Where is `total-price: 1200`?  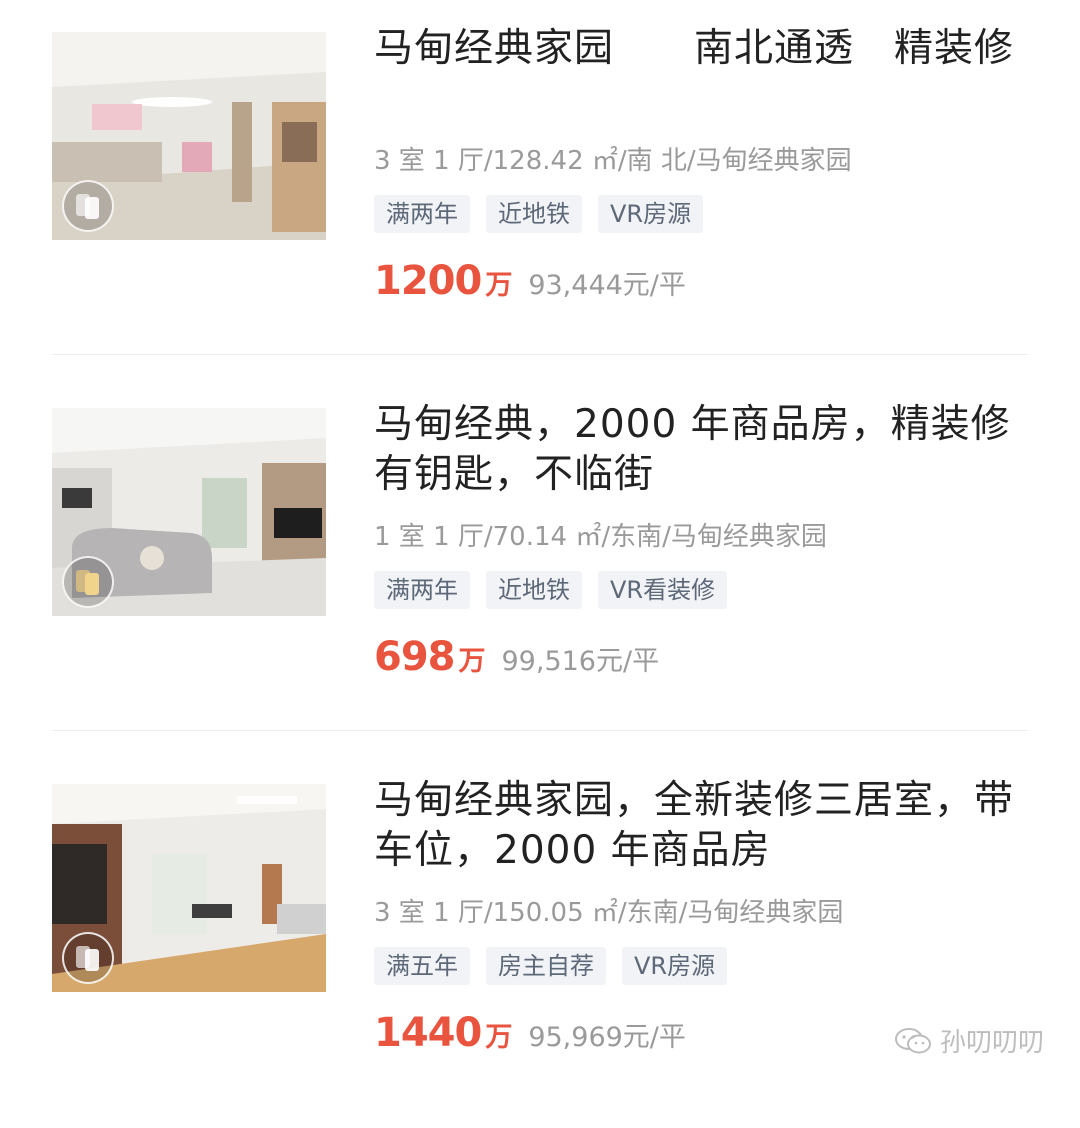
total-price: 1200 is located at coordinates (428, 281).